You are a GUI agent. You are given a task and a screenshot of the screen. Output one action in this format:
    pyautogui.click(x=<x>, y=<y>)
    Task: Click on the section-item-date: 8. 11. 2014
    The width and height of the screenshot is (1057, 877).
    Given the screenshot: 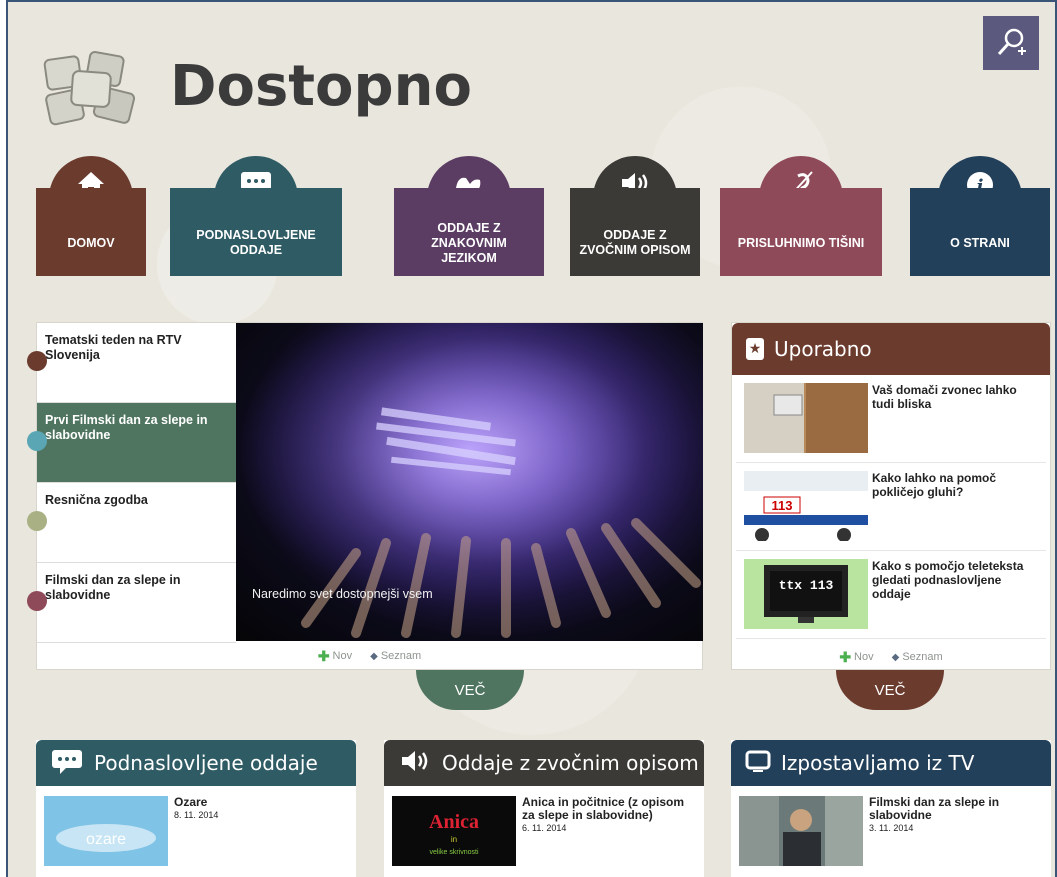 What is the action you would take?
    pyautogui.click(x=196, y=815)
    